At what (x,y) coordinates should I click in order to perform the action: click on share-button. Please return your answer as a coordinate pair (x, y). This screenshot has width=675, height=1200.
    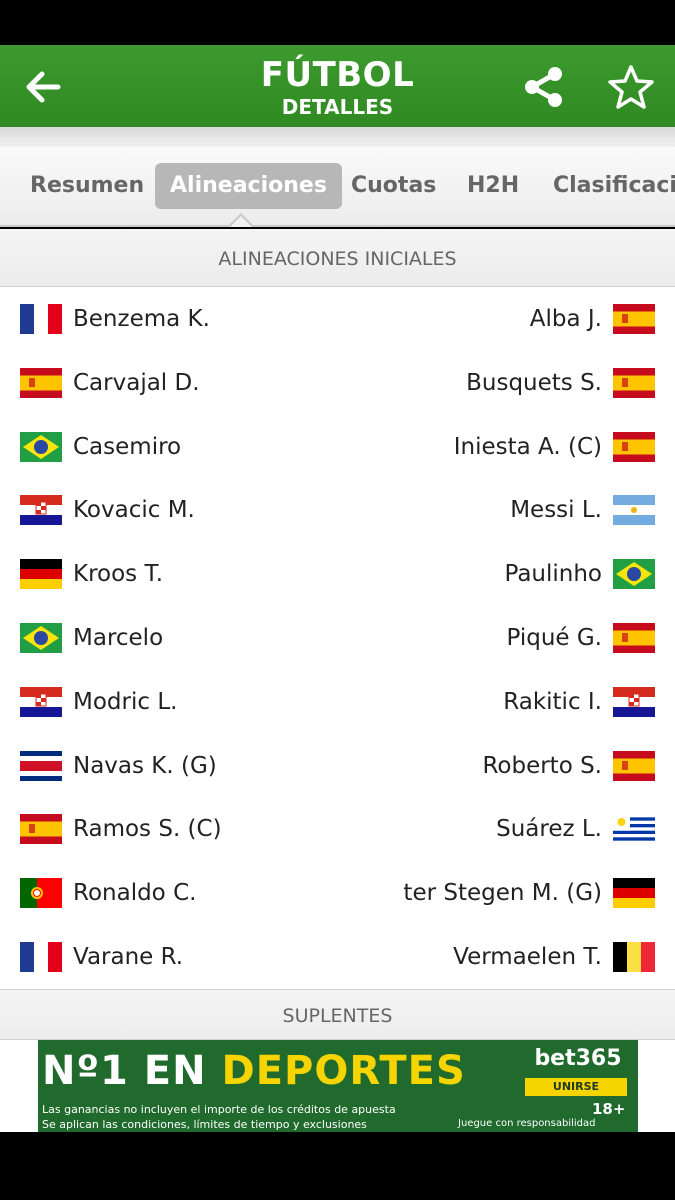
    Looking at the image, I should click on (544, 87).